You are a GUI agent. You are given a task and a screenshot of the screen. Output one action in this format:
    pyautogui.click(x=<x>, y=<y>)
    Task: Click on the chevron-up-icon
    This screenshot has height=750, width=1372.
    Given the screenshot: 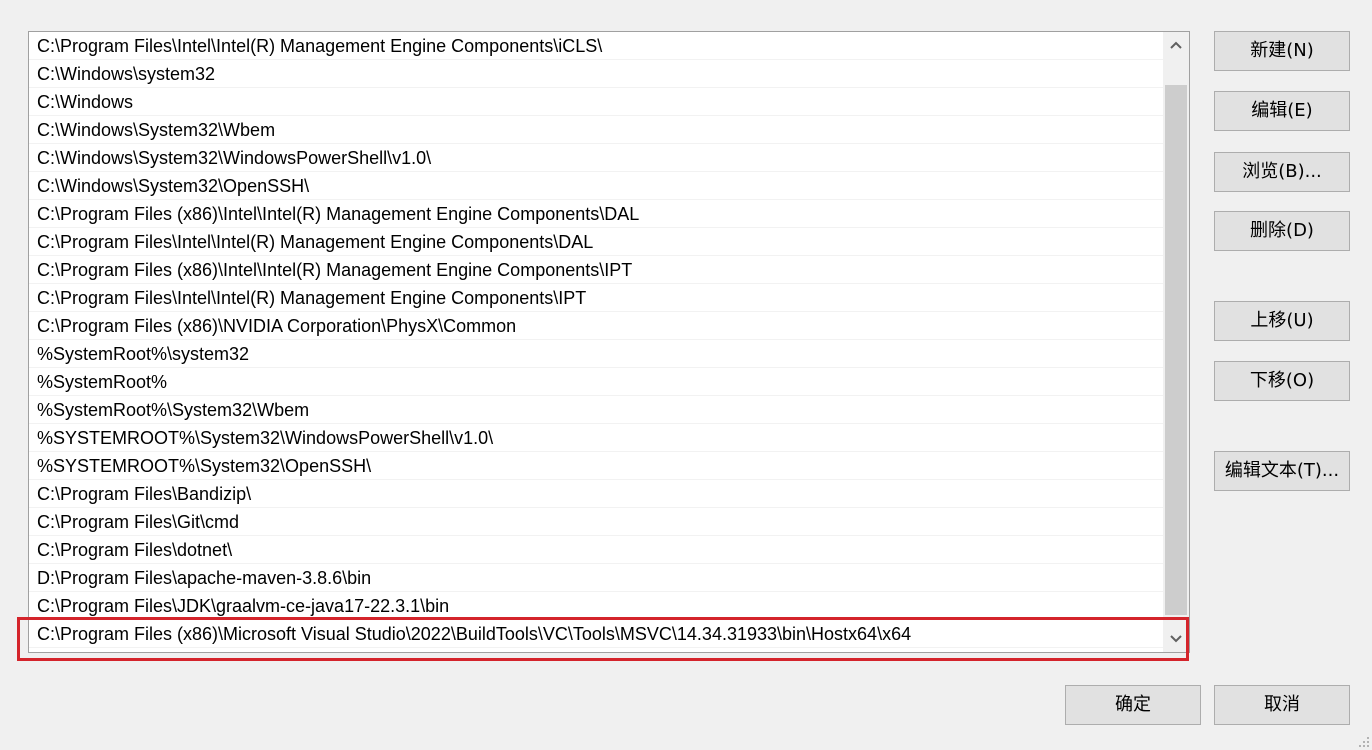 What is the action you would take?
    pyautogui.click(x=1176, y=45)
    